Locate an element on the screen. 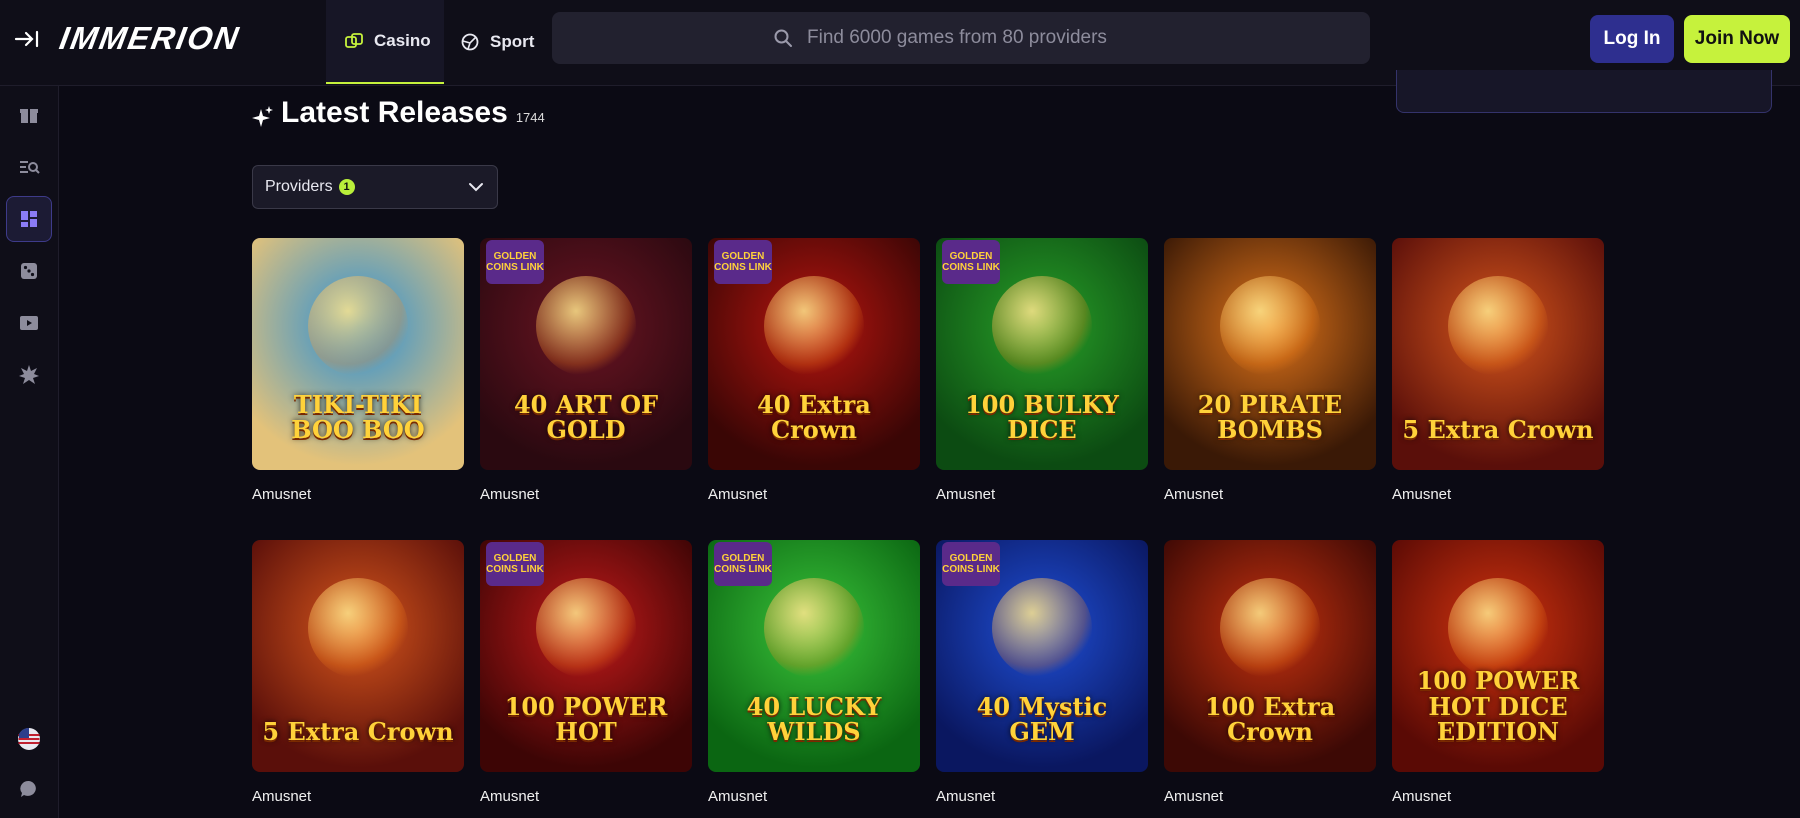  tab-casino-label: Casino is located at coordinates (402, 40).